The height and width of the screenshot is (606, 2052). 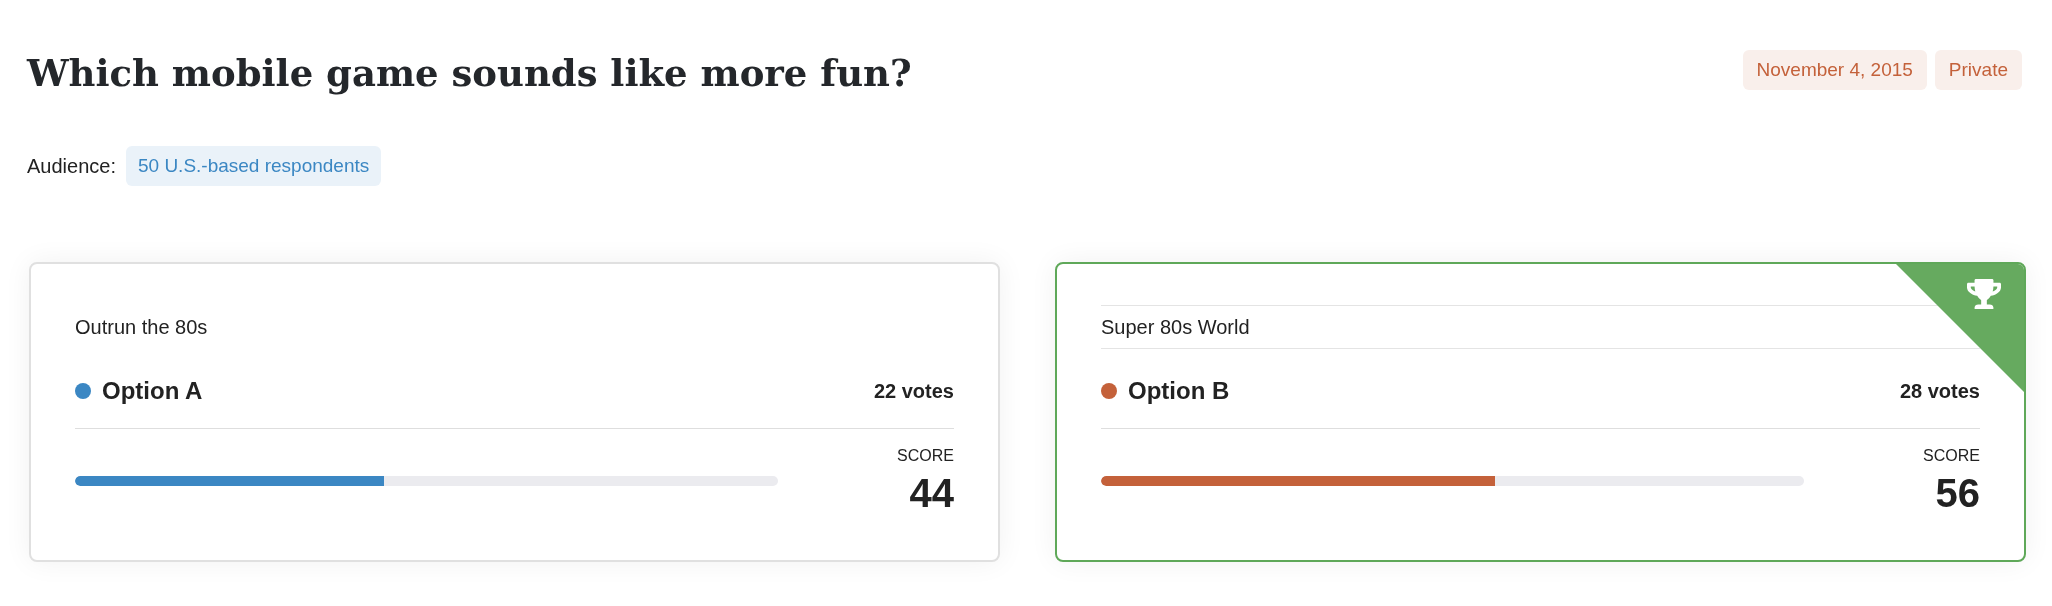 I want to click on option-name: Outrun the 80s, so click(x=142, y=327).